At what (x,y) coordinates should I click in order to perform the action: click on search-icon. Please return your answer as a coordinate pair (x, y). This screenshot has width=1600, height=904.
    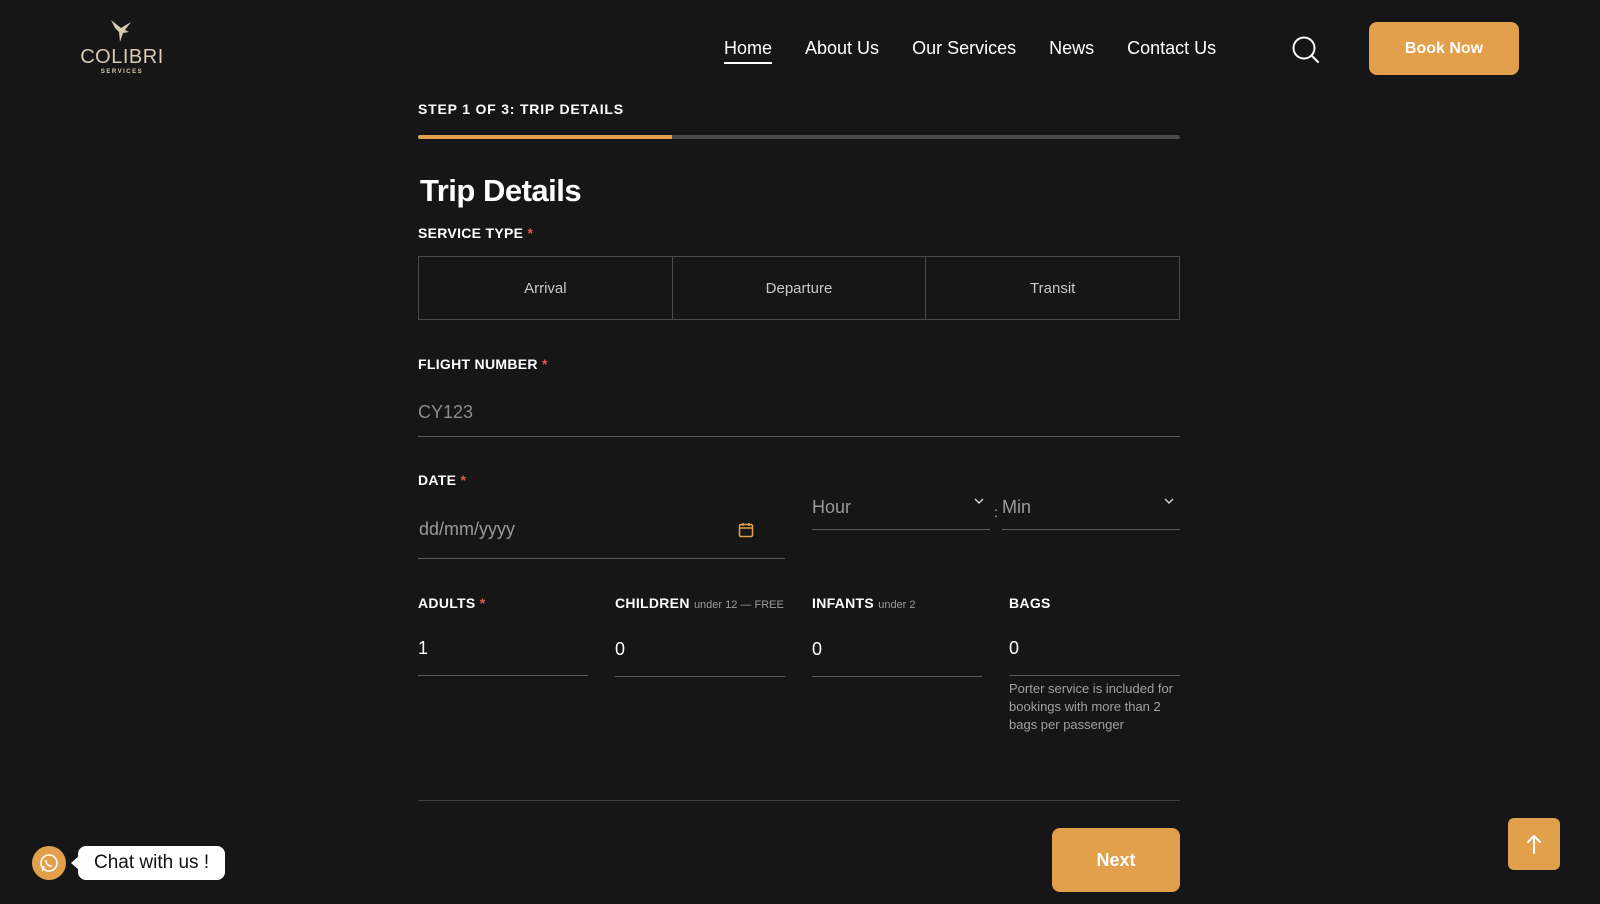
    Looking at the image, I should click on (1305, 49).